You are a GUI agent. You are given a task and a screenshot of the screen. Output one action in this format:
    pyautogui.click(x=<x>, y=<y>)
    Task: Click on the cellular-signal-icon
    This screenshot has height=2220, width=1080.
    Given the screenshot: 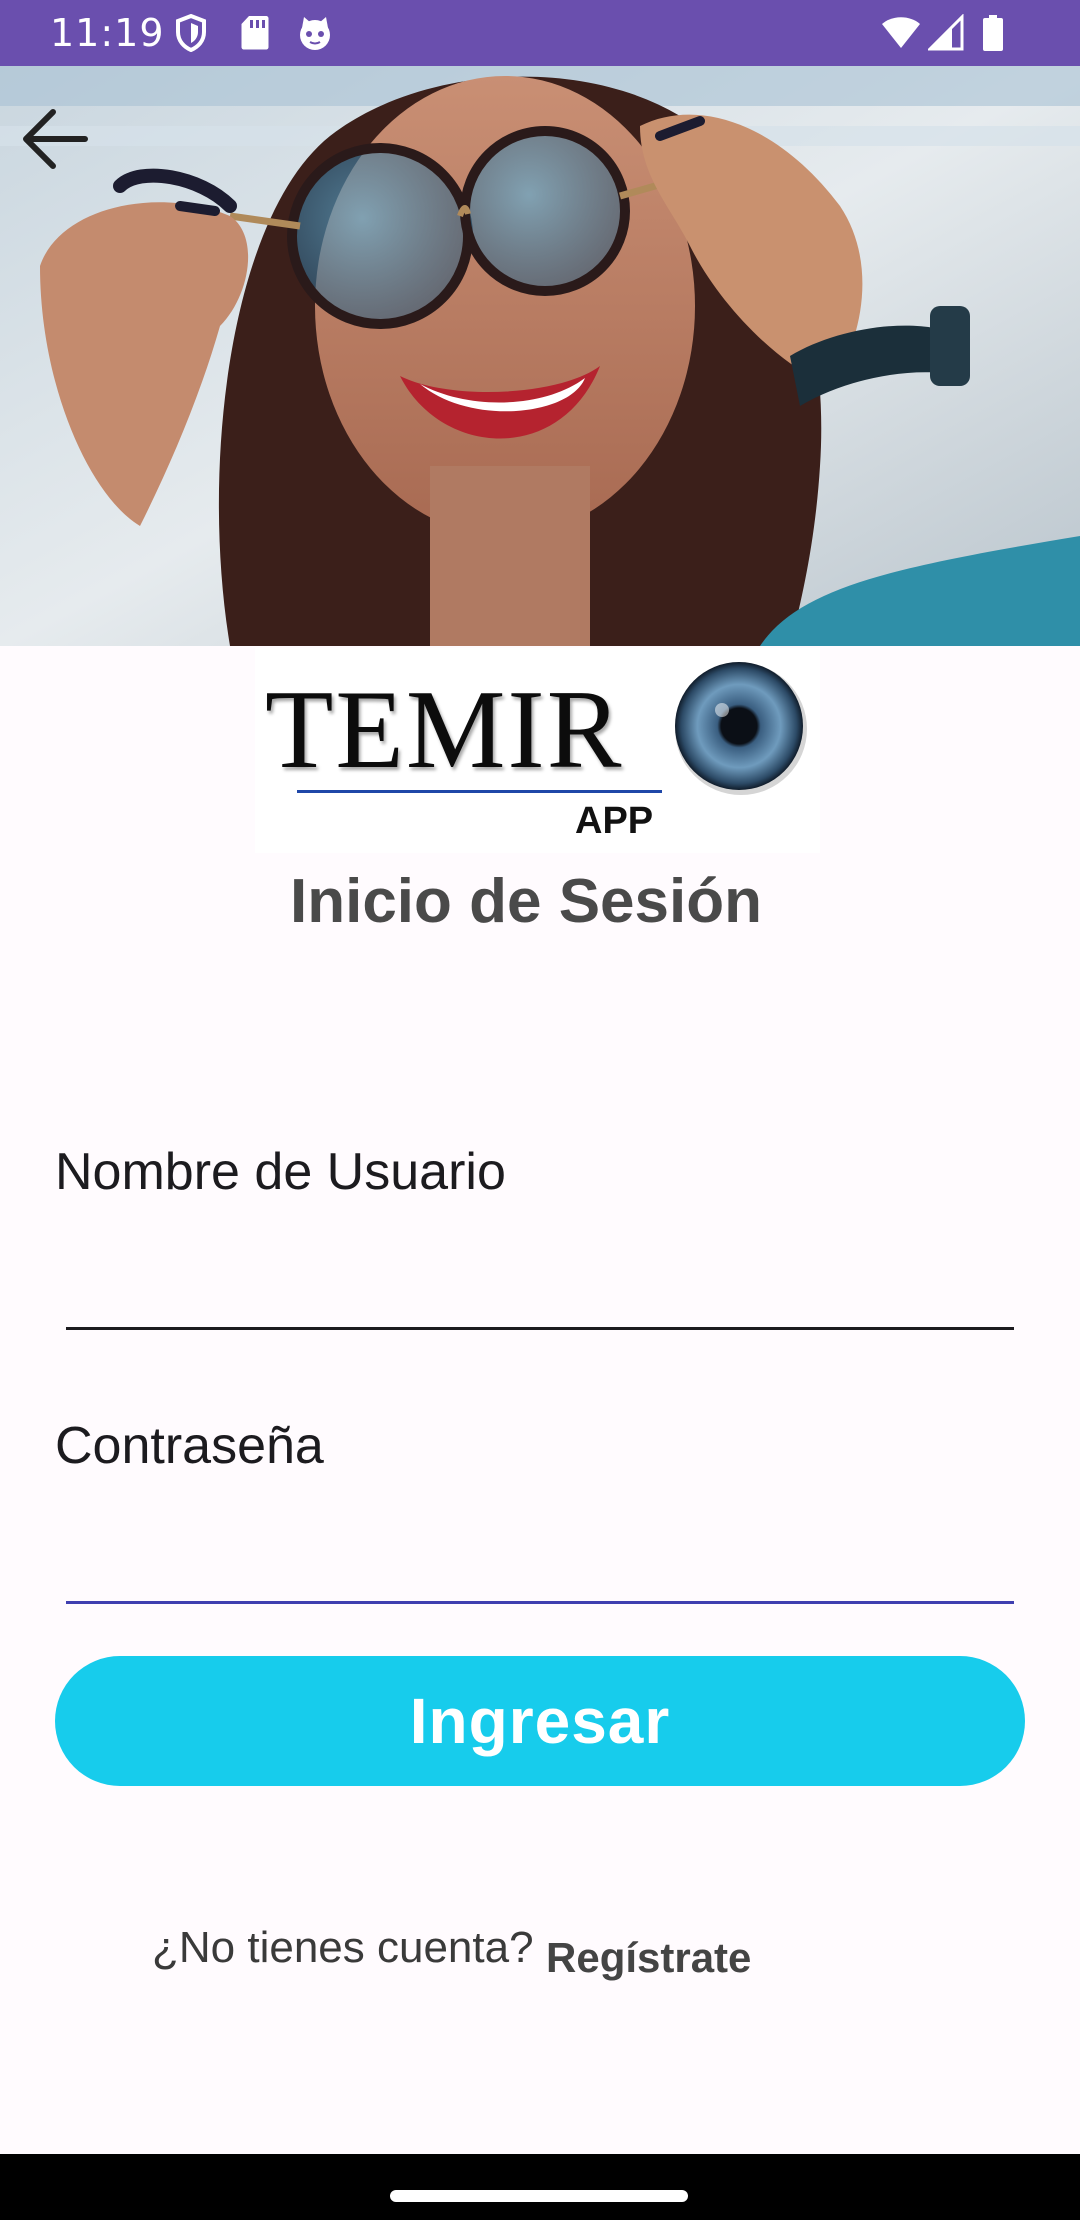 What is the action you would take?
    pyautogui.click(x=946, y=33)
    